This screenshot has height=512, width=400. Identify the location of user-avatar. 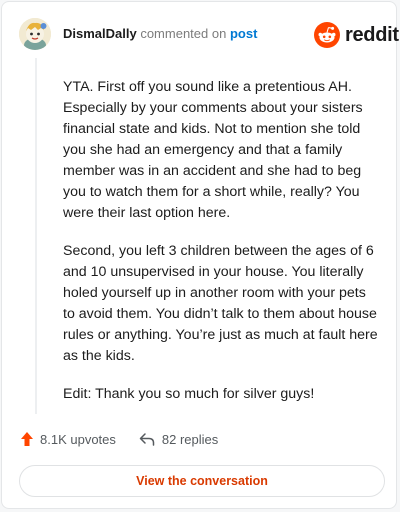
(35, 34).